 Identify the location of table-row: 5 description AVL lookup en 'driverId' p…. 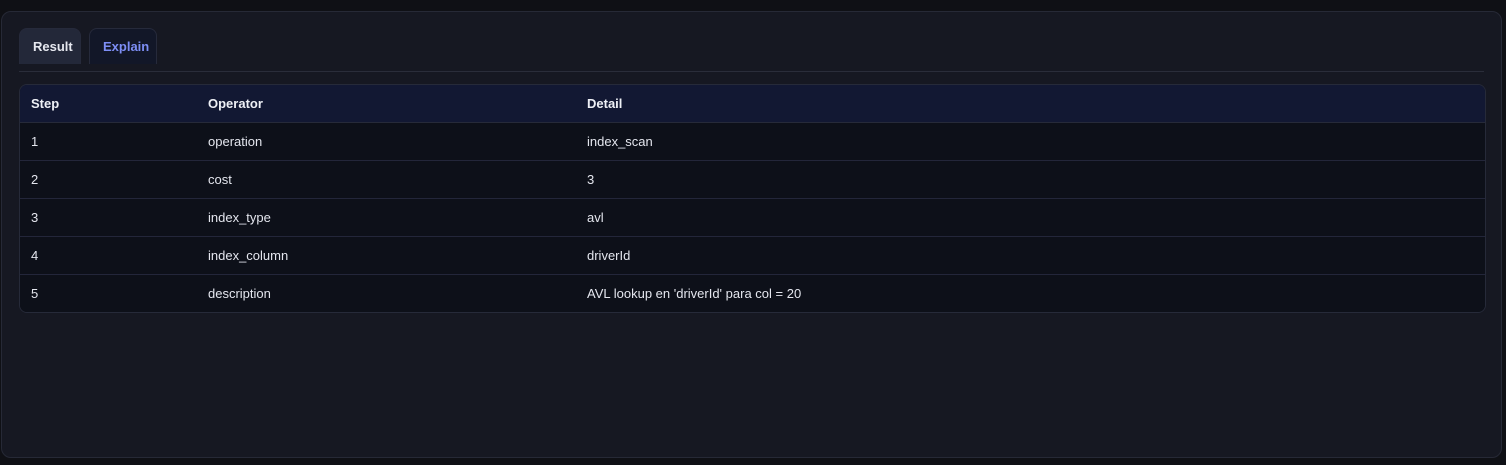
(752, 293).